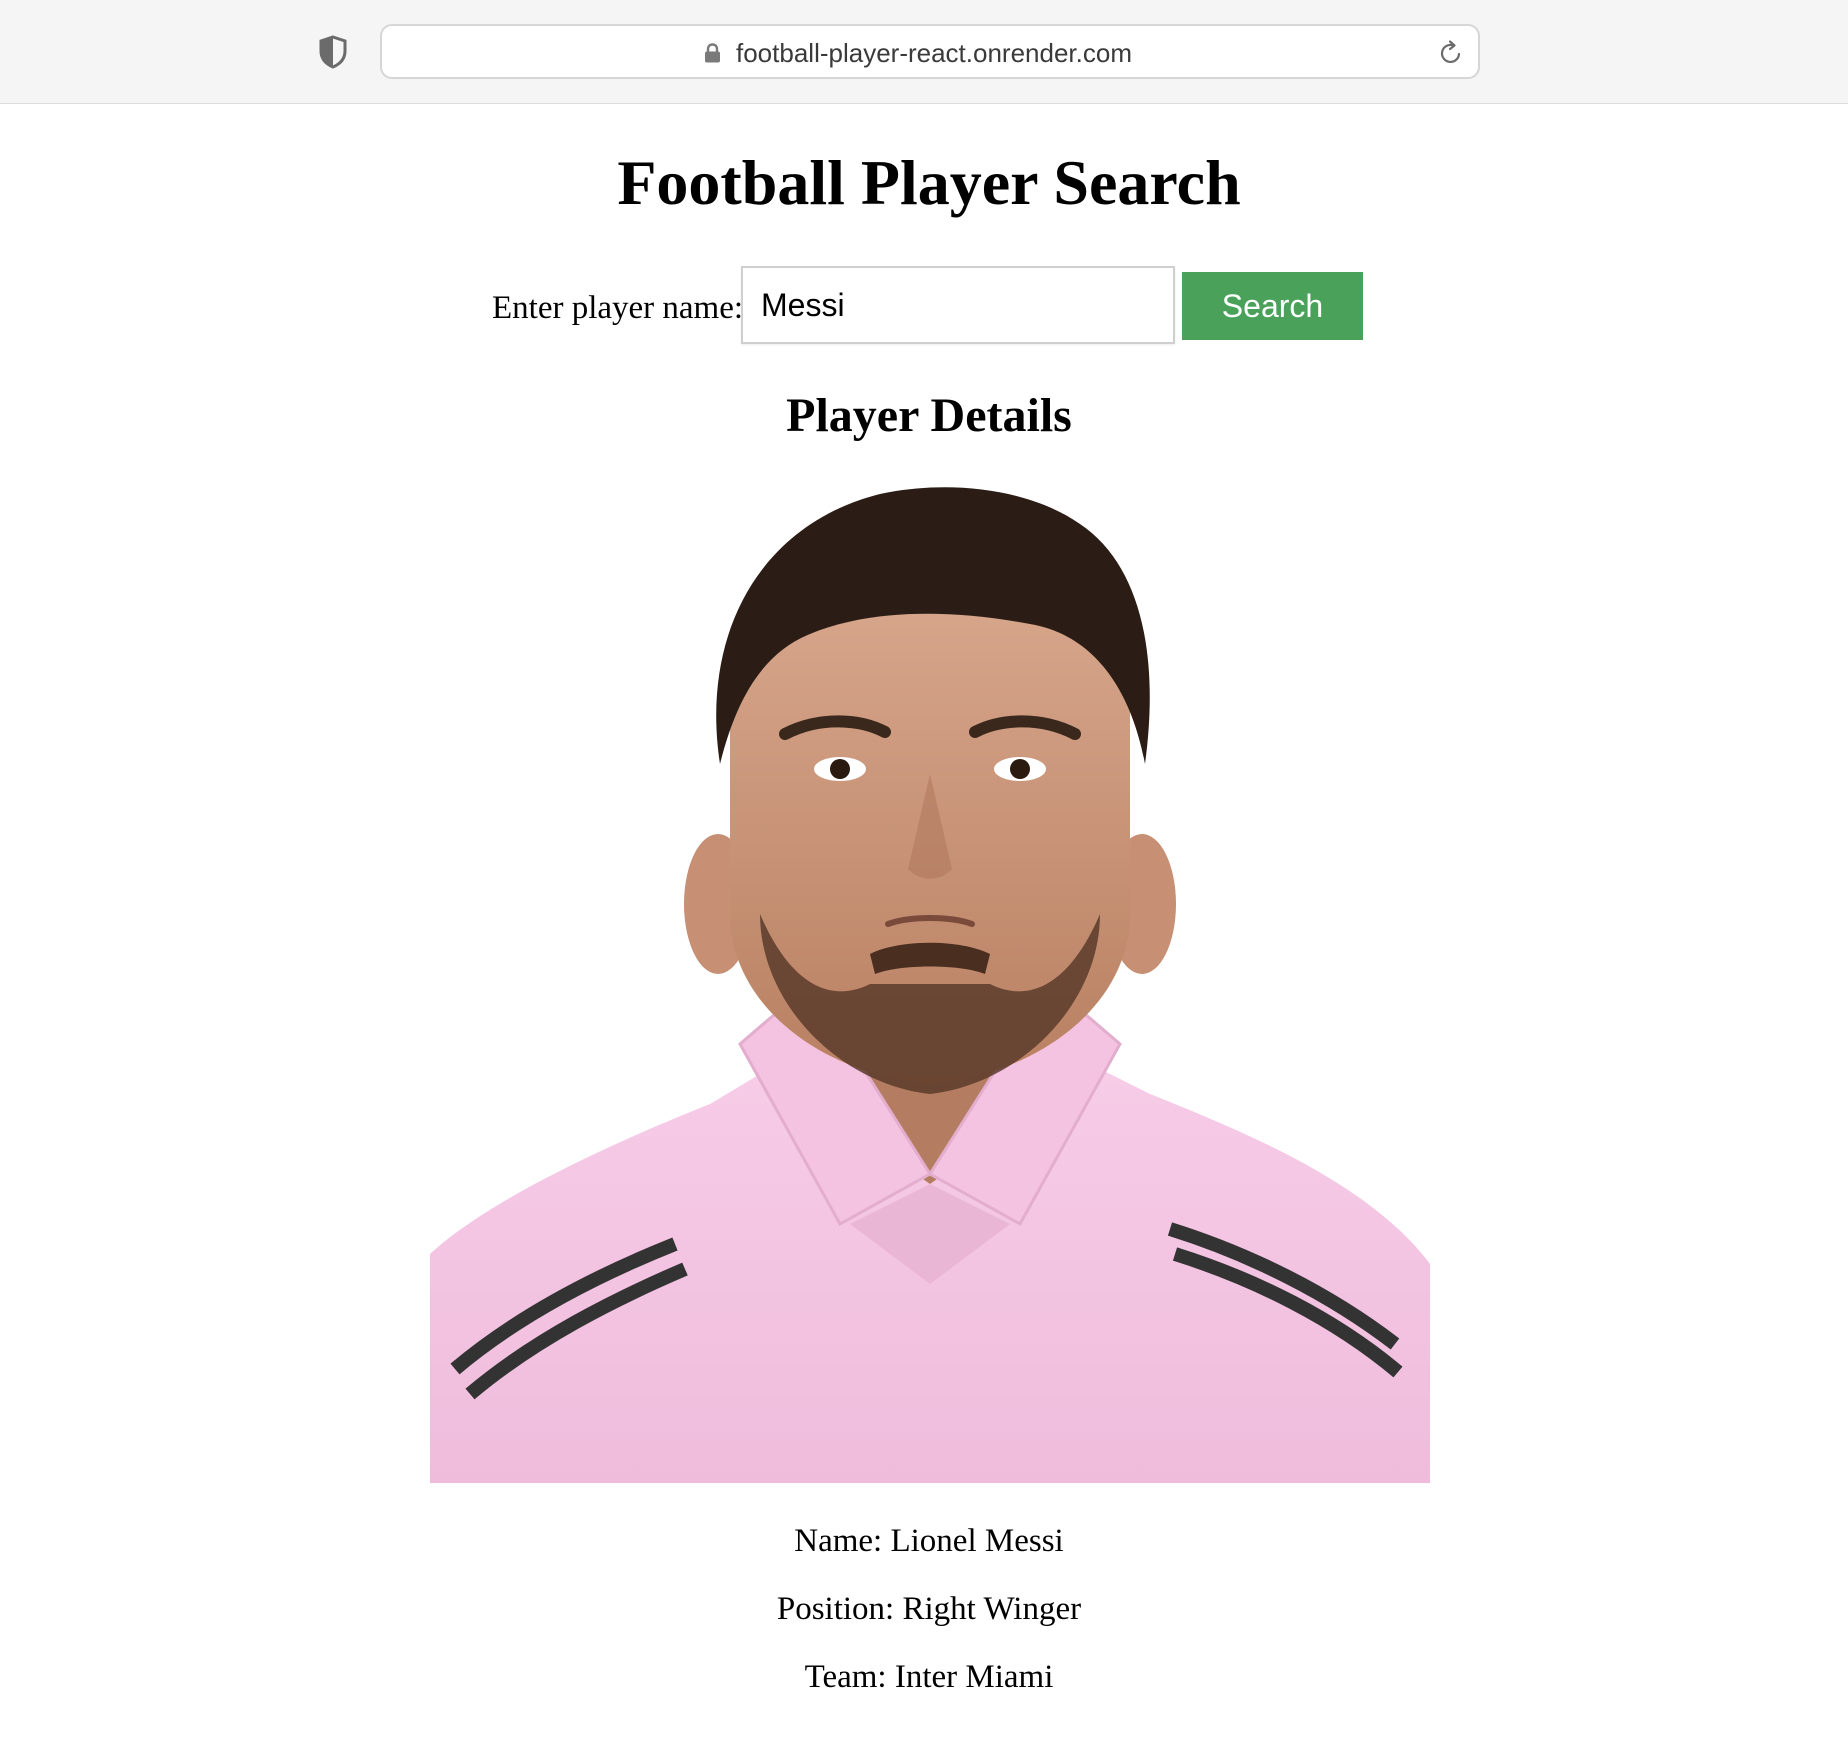  What do you see at coordinates (1451, 53) in the screenshot?
I see `reload-icon` at bounding box center [1451, 53].